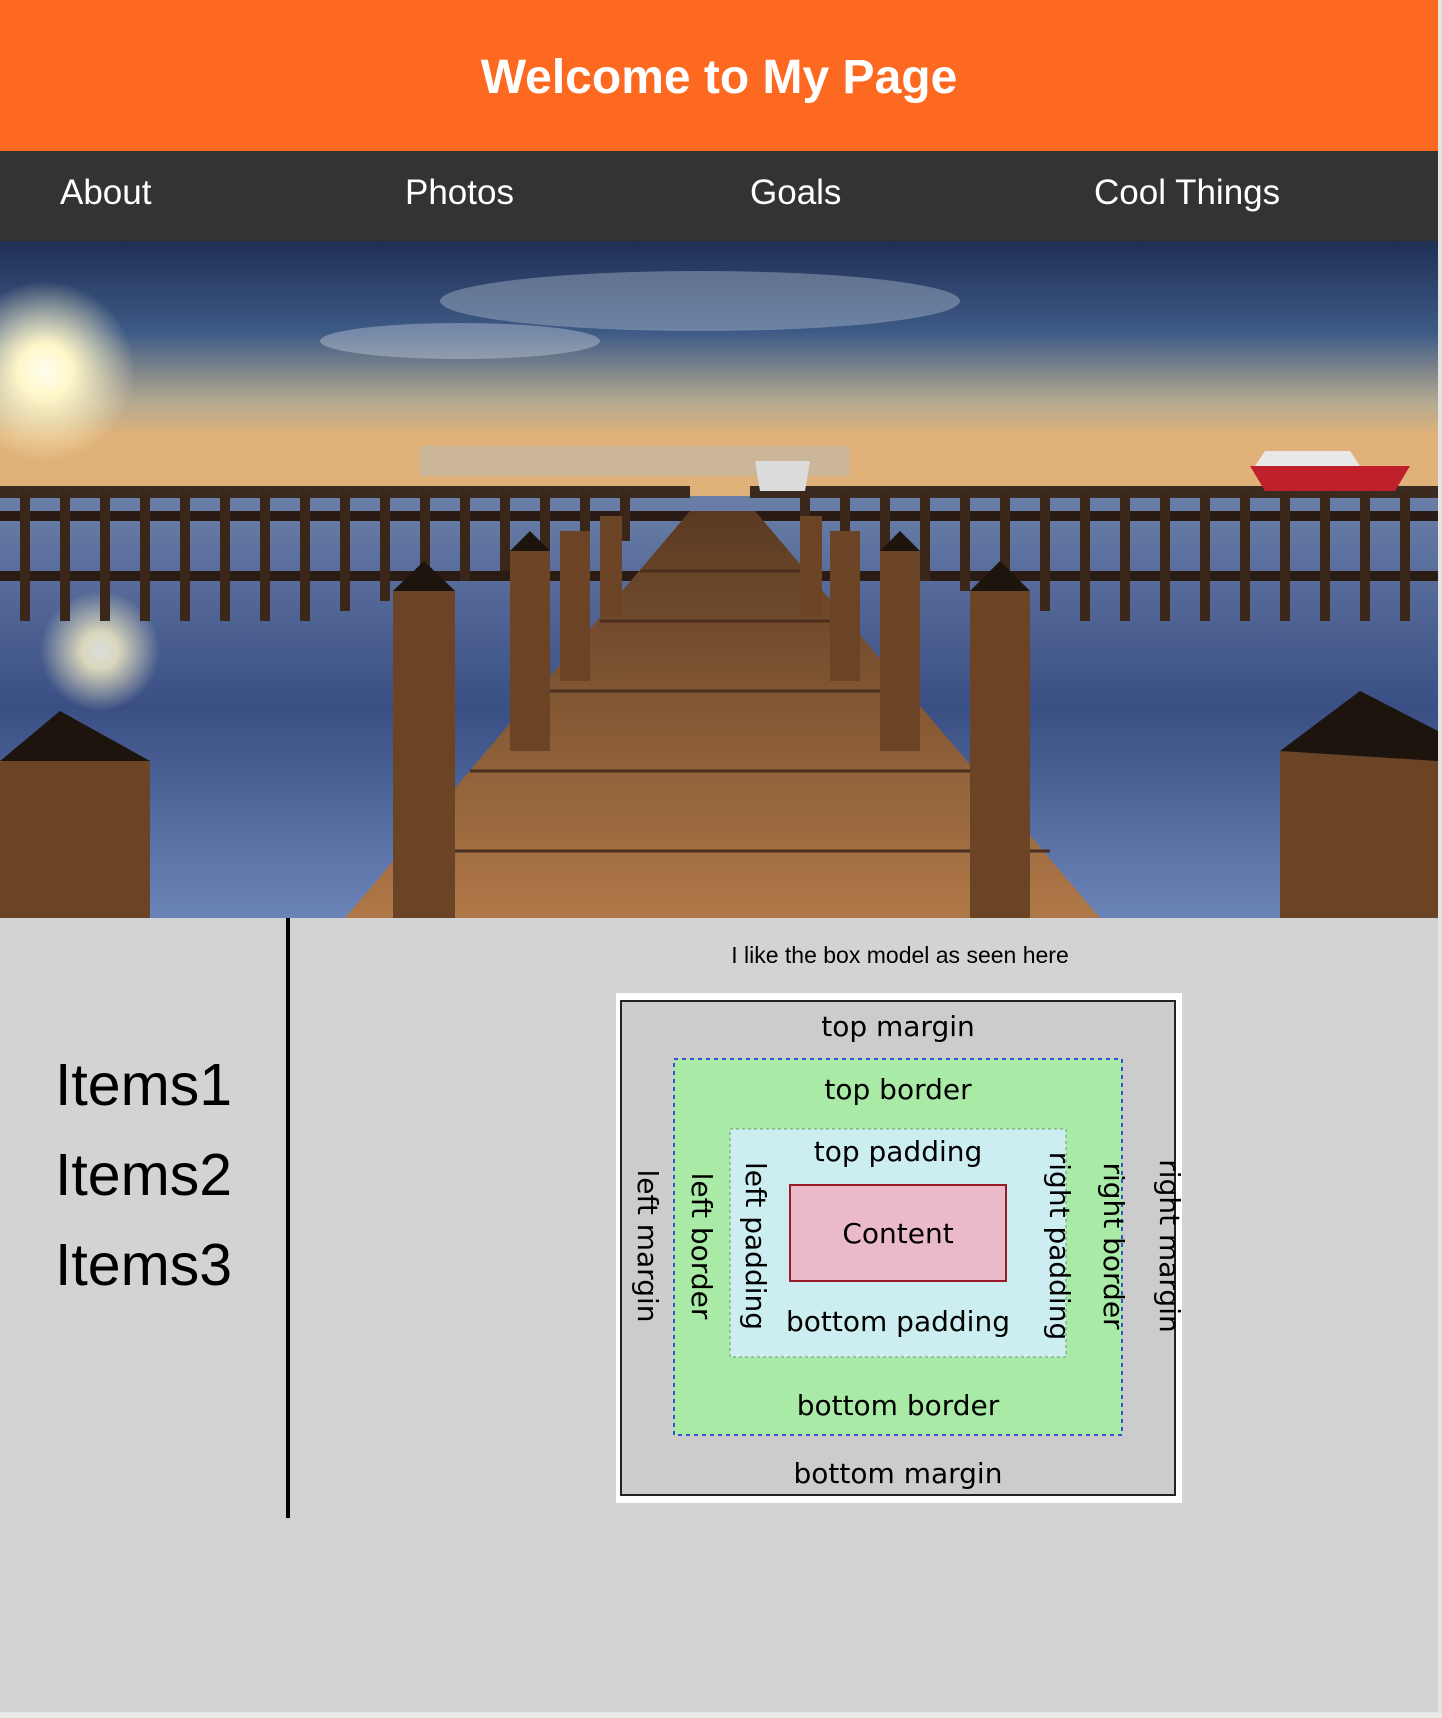 This screenshot has width=1442, height=1718. I want to click on top-margin-label: top margin, so click(898, 1026).